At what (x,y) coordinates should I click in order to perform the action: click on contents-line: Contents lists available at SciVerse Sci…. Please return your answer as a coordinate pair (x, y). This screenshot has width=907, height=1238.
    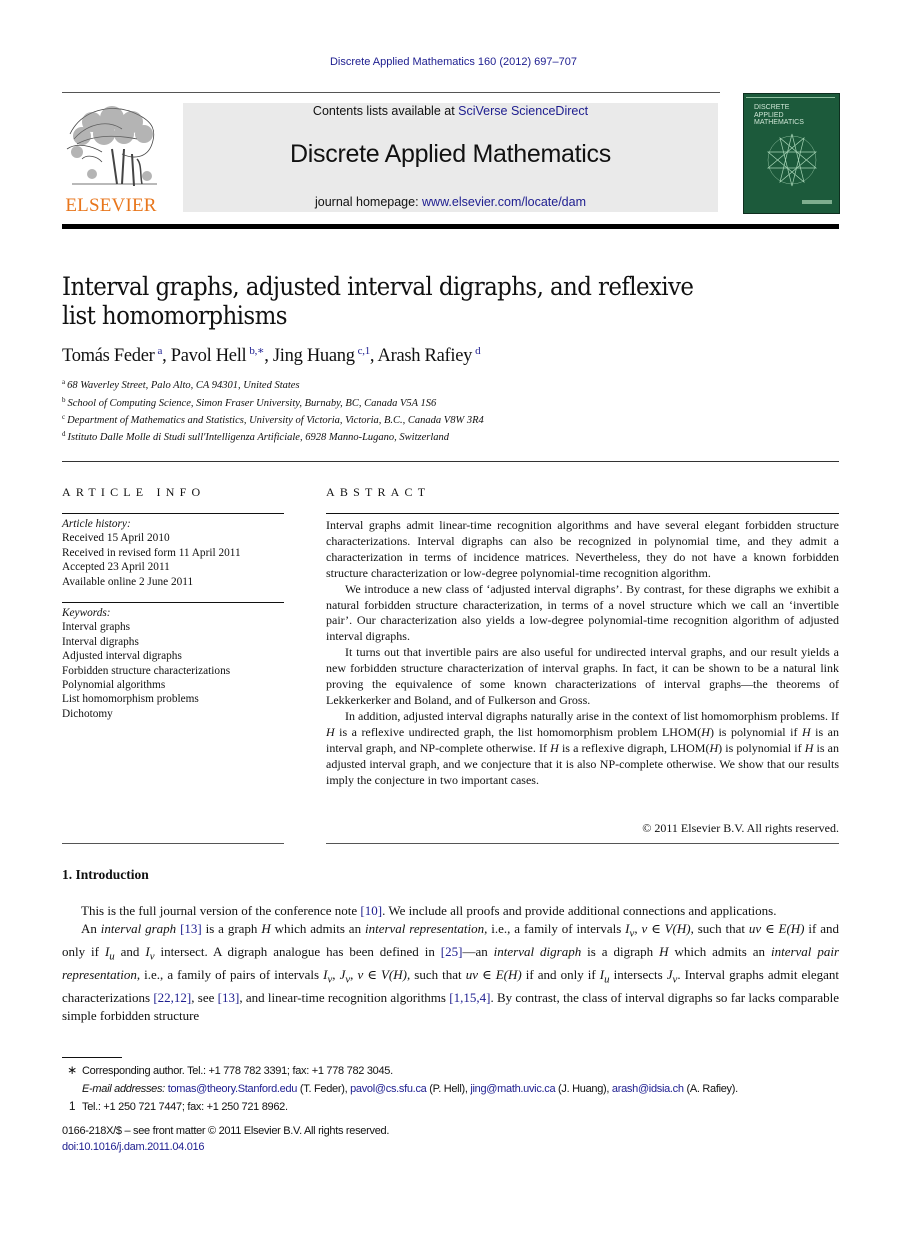
    Looking at the image, I should click on (450, 111).